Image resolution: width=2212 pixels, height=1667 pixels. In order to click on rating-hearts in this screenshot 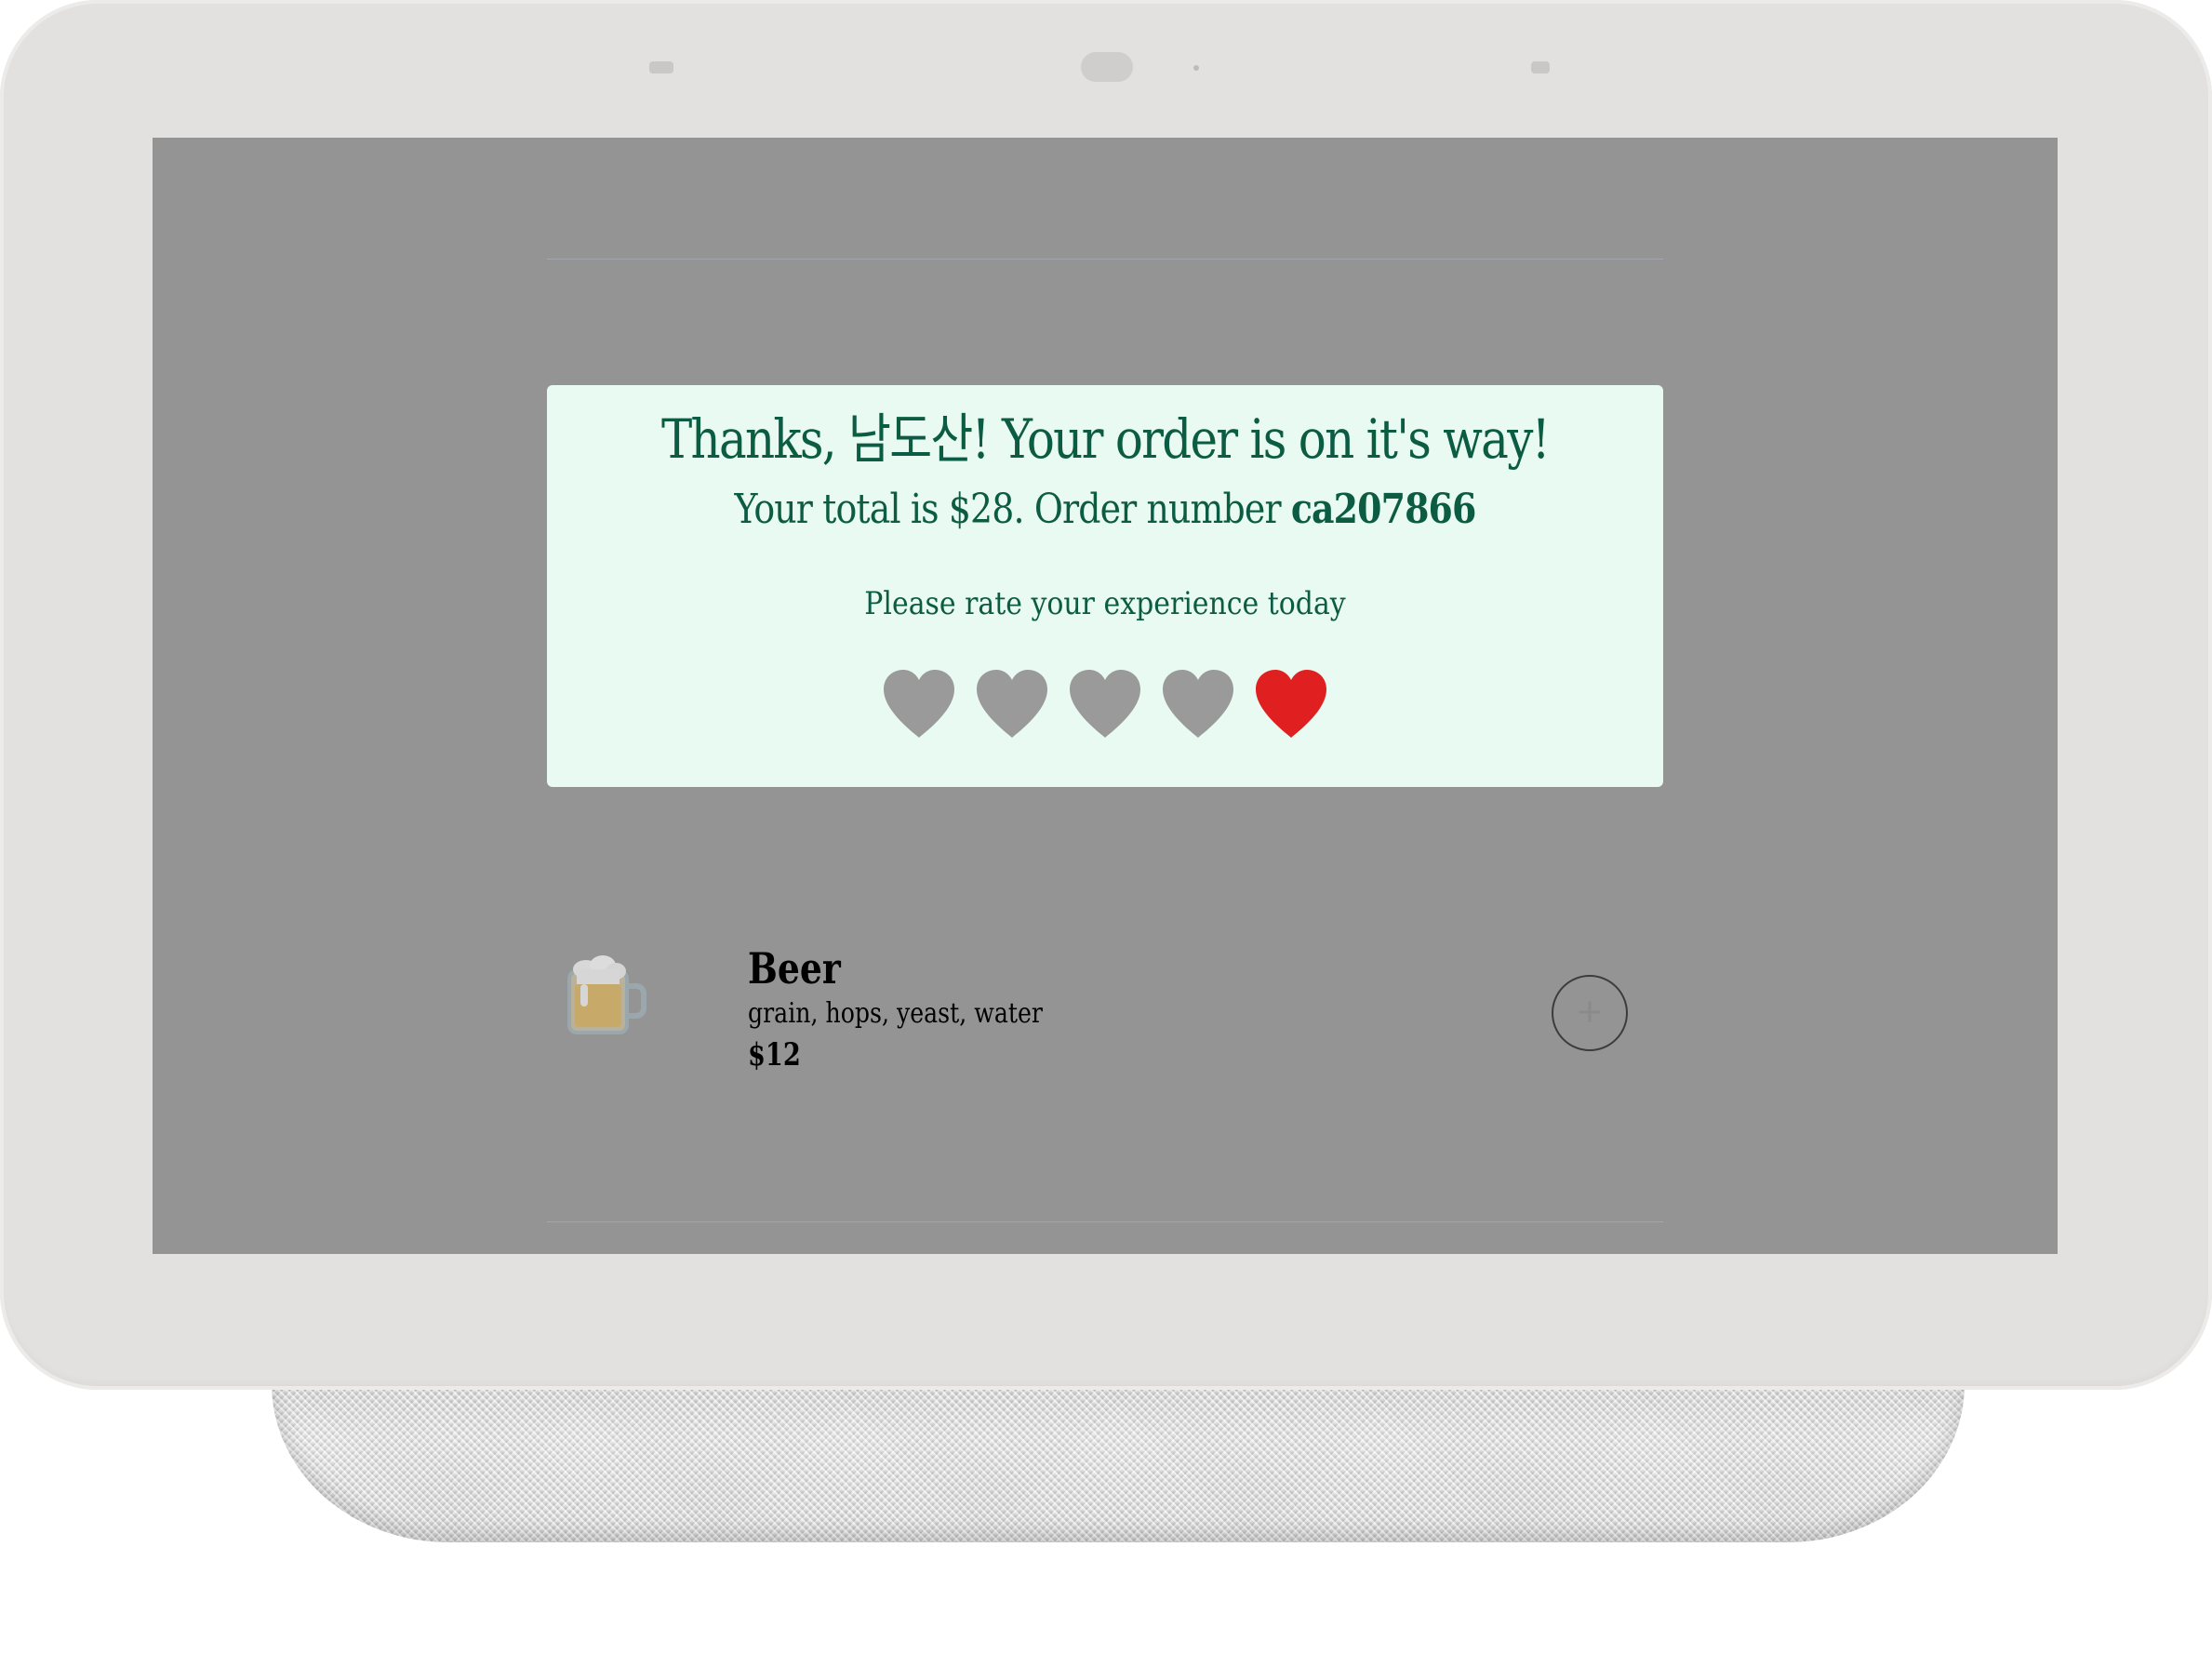, I will do `click(1105, 704)`.